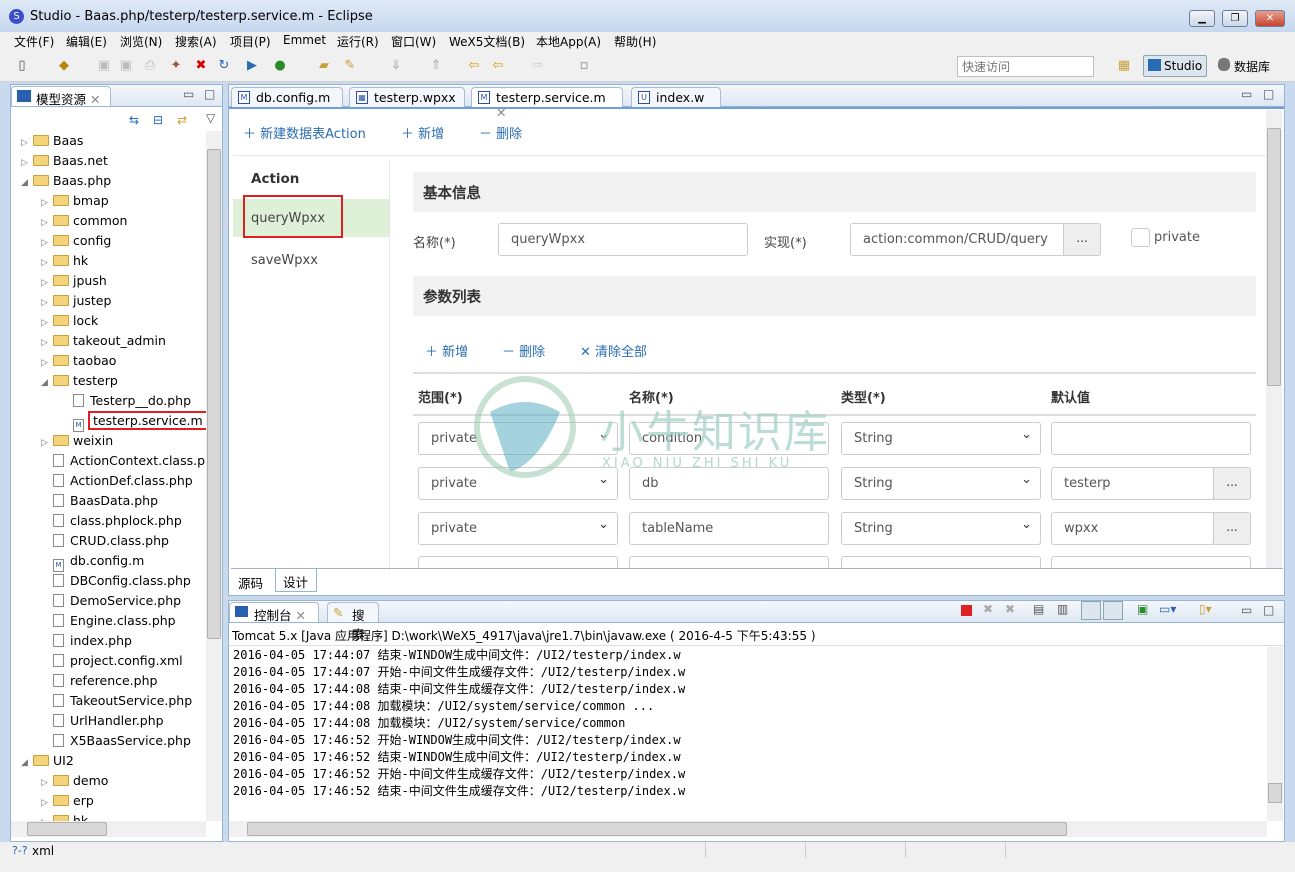  What do you see at coordinates (957, 239) in the screenshot?
I see `impl-input: action:common/CRUD/query` at bounding box center [957, 239].